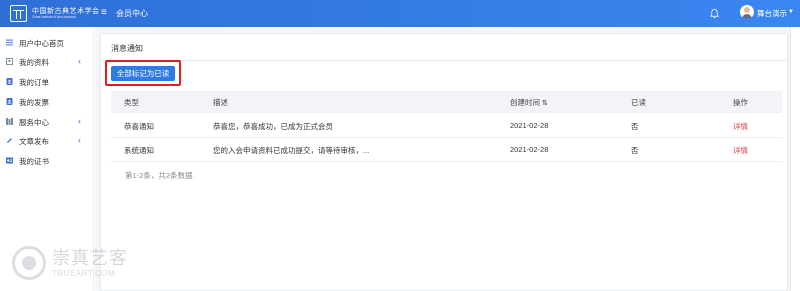 Image resolution: width=800 pixels, height=291 pixels. I want to click on sidebar-item-orders: 我的订单, so click(47, 82).